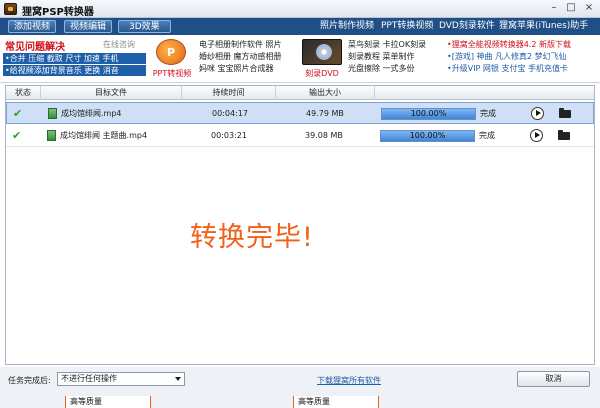 The width and height of the screenshot is (600, 408). I want to click on dvd-ad-label: 刻录DVD, so click(322, 73).